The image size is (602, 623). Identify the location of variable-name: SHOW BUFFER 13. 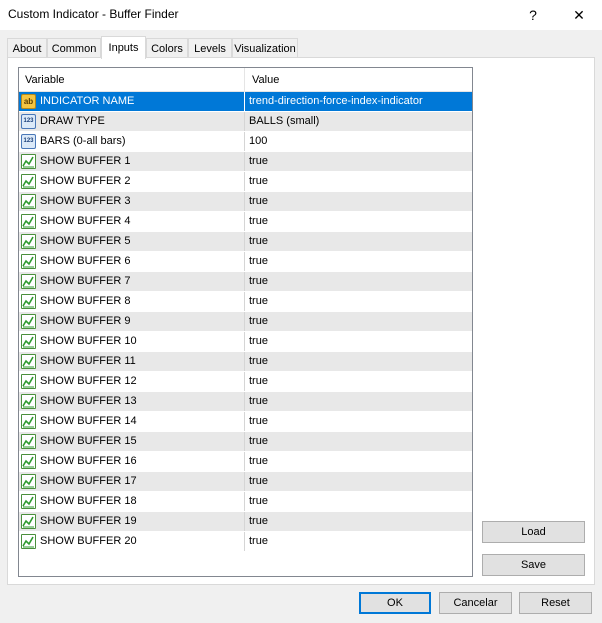
(88, 401).